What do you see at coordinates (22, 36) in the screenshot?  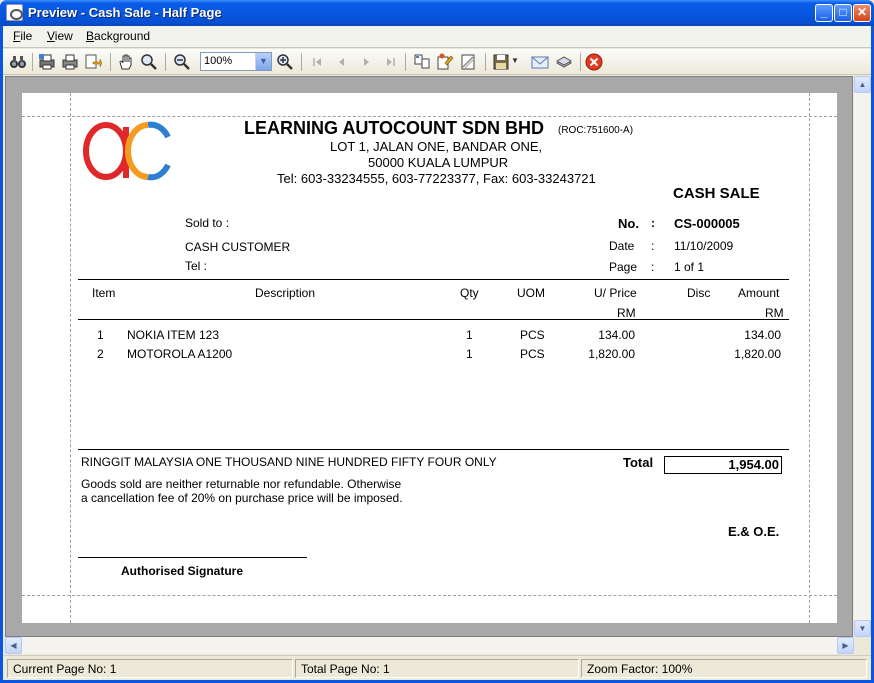 I see `menu-file: File` at bounding box center [22, 36].